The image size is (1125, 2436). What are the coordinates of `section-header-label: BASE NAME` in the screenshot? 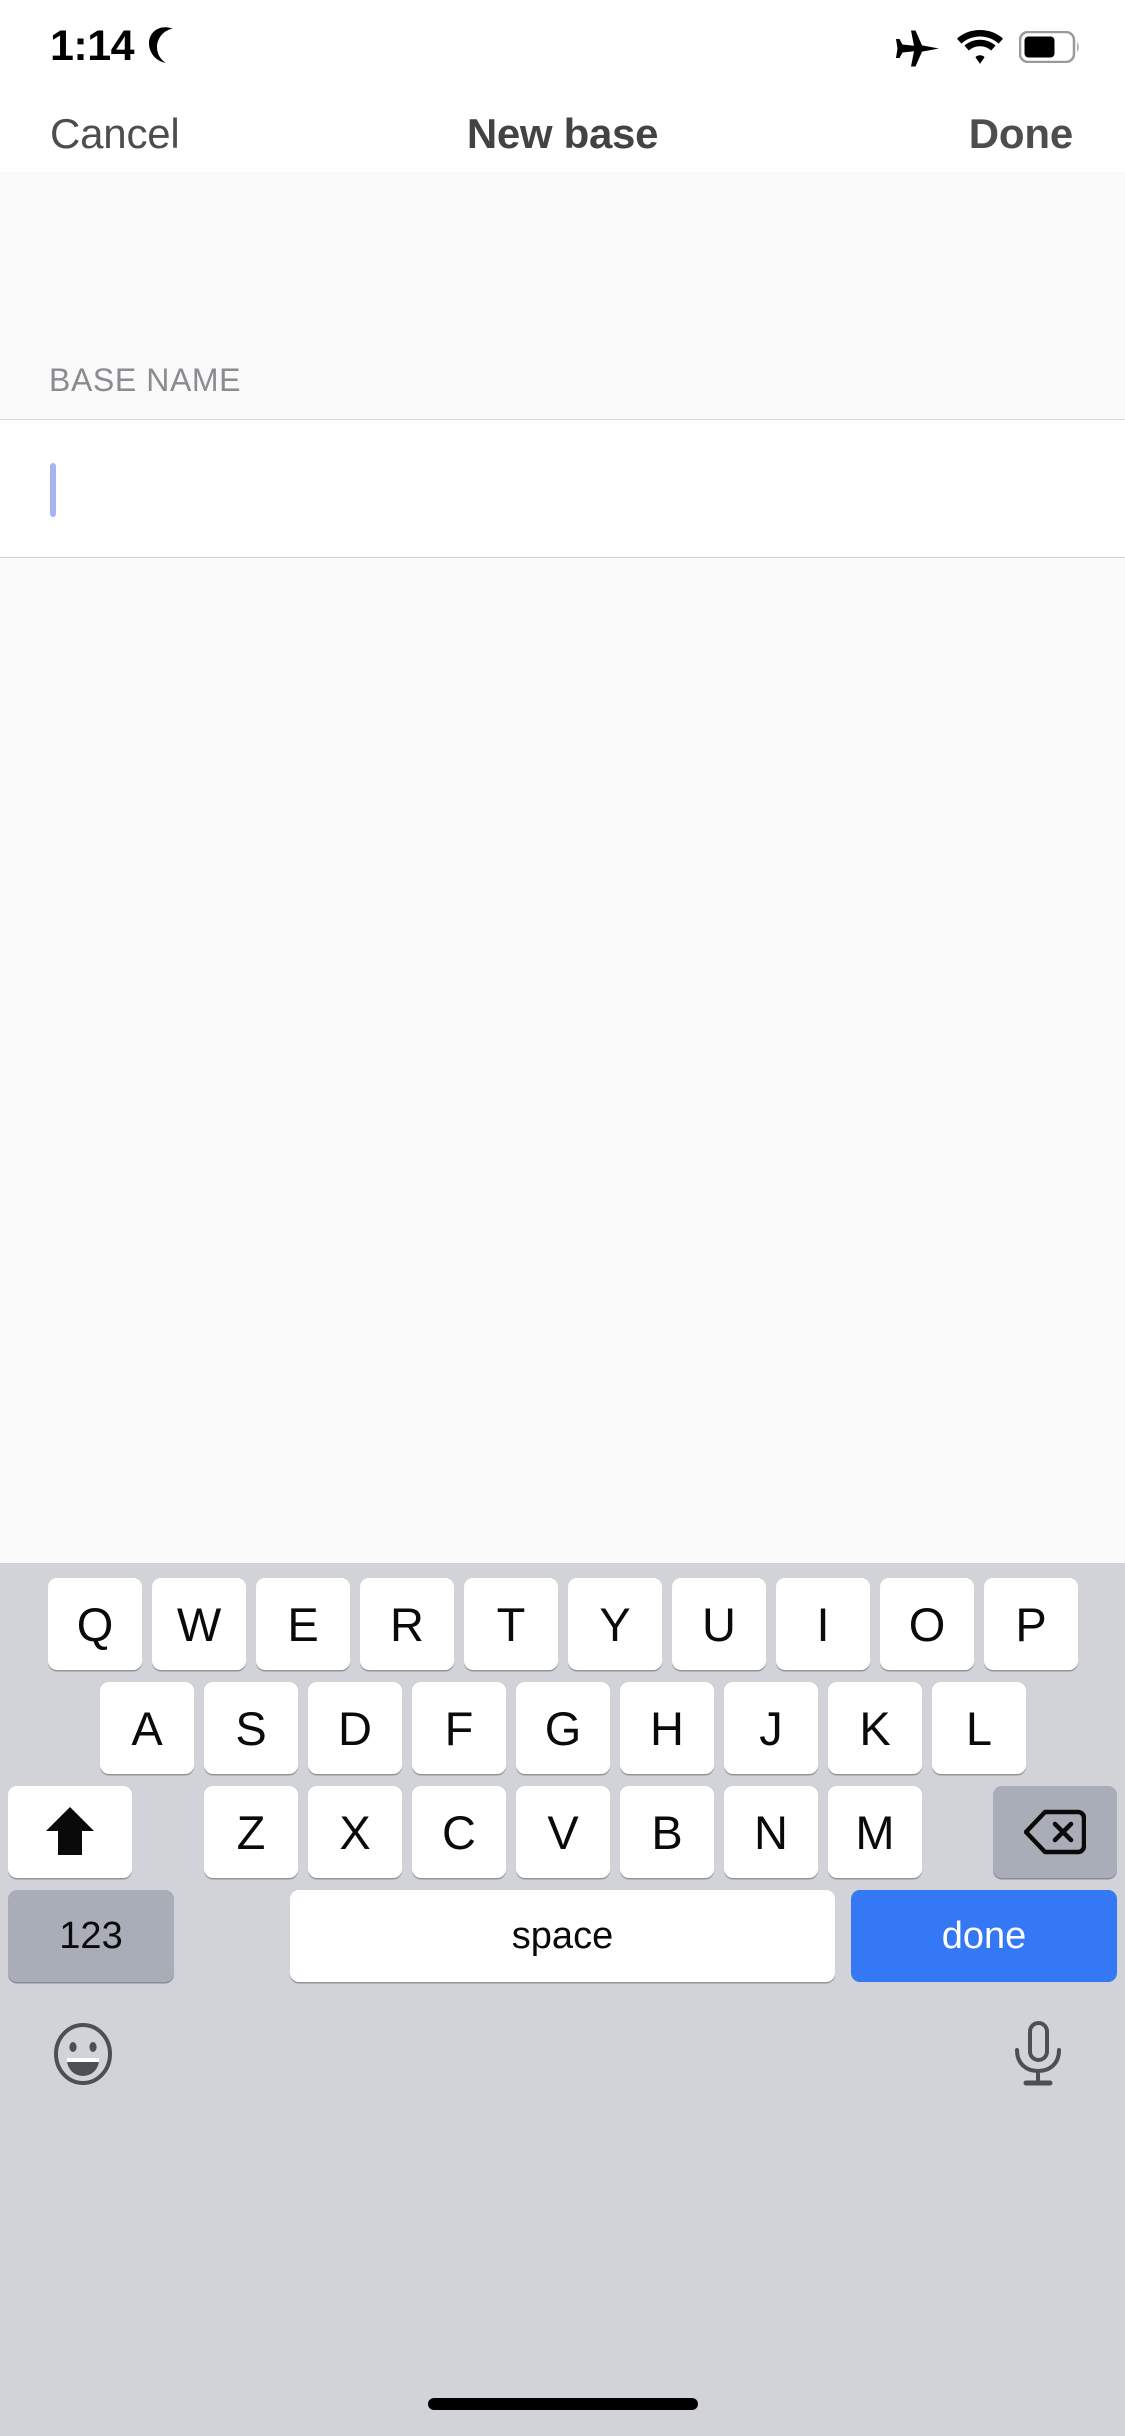 It's located at (145, 380).